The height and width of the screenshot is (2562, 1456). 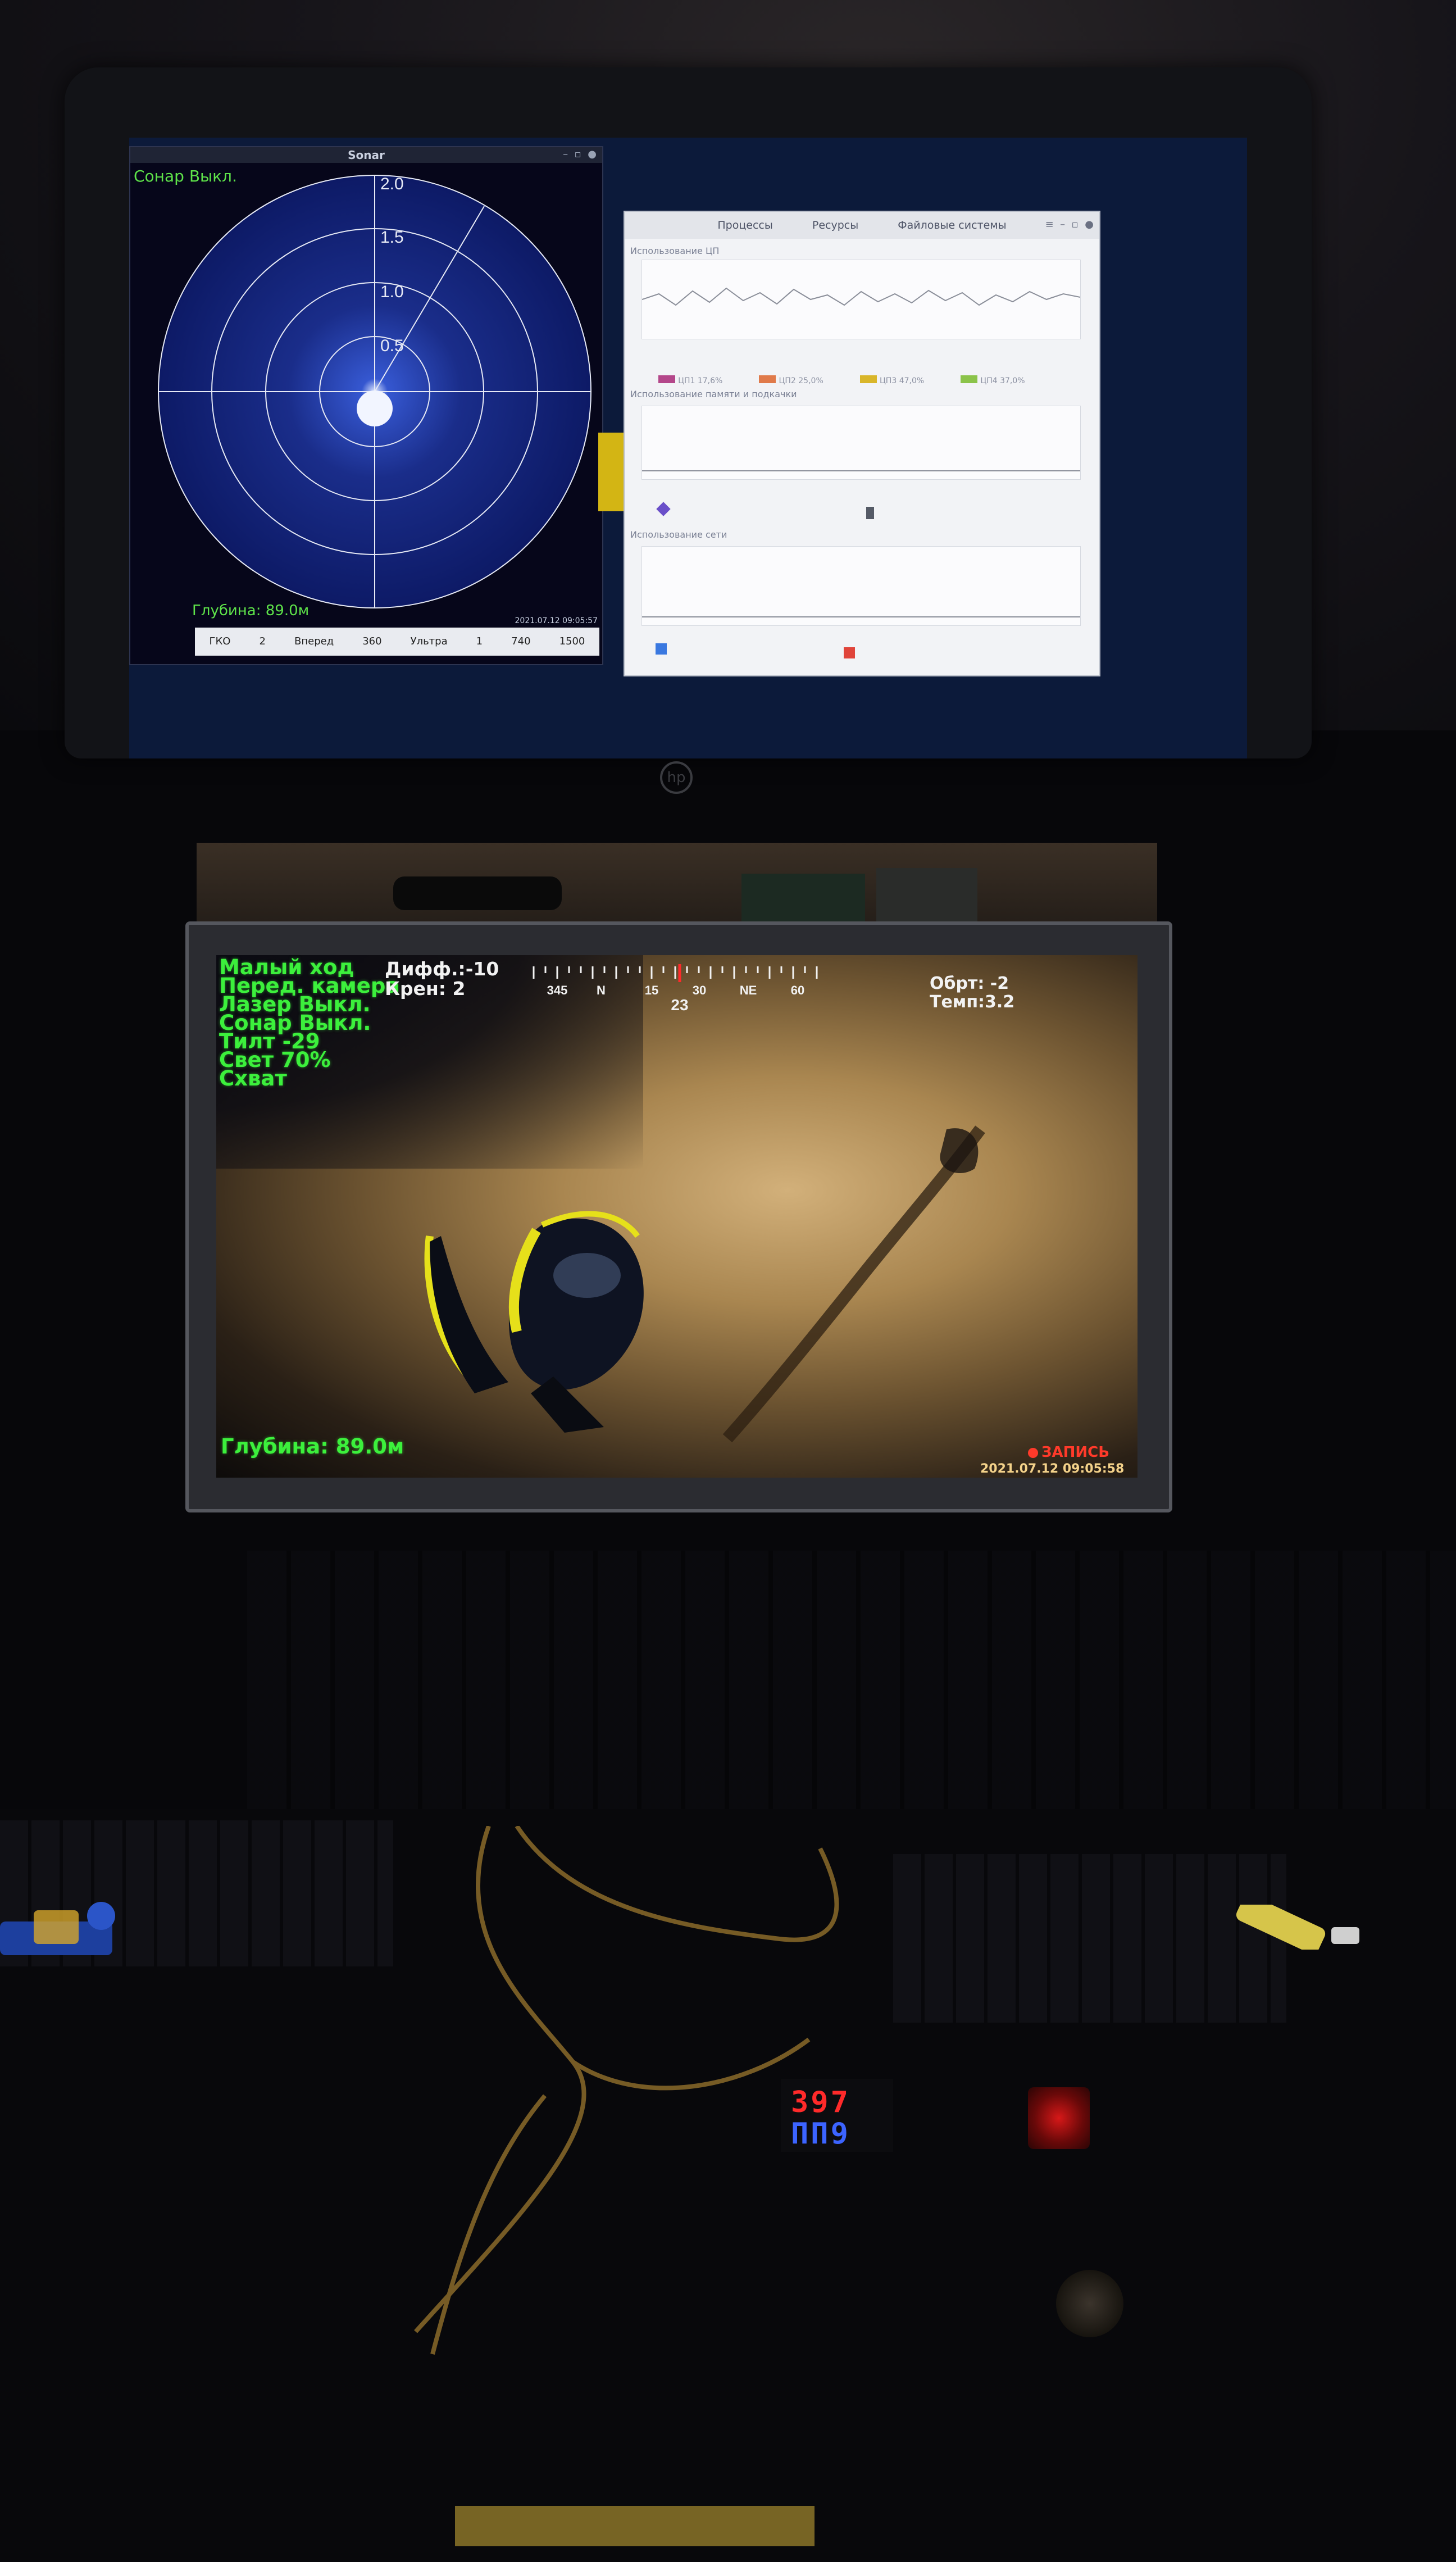 What do you see at coordinates (1089, 2303) in the screenshot?
I see `control-knob` at bounding box center [1089, 2303].